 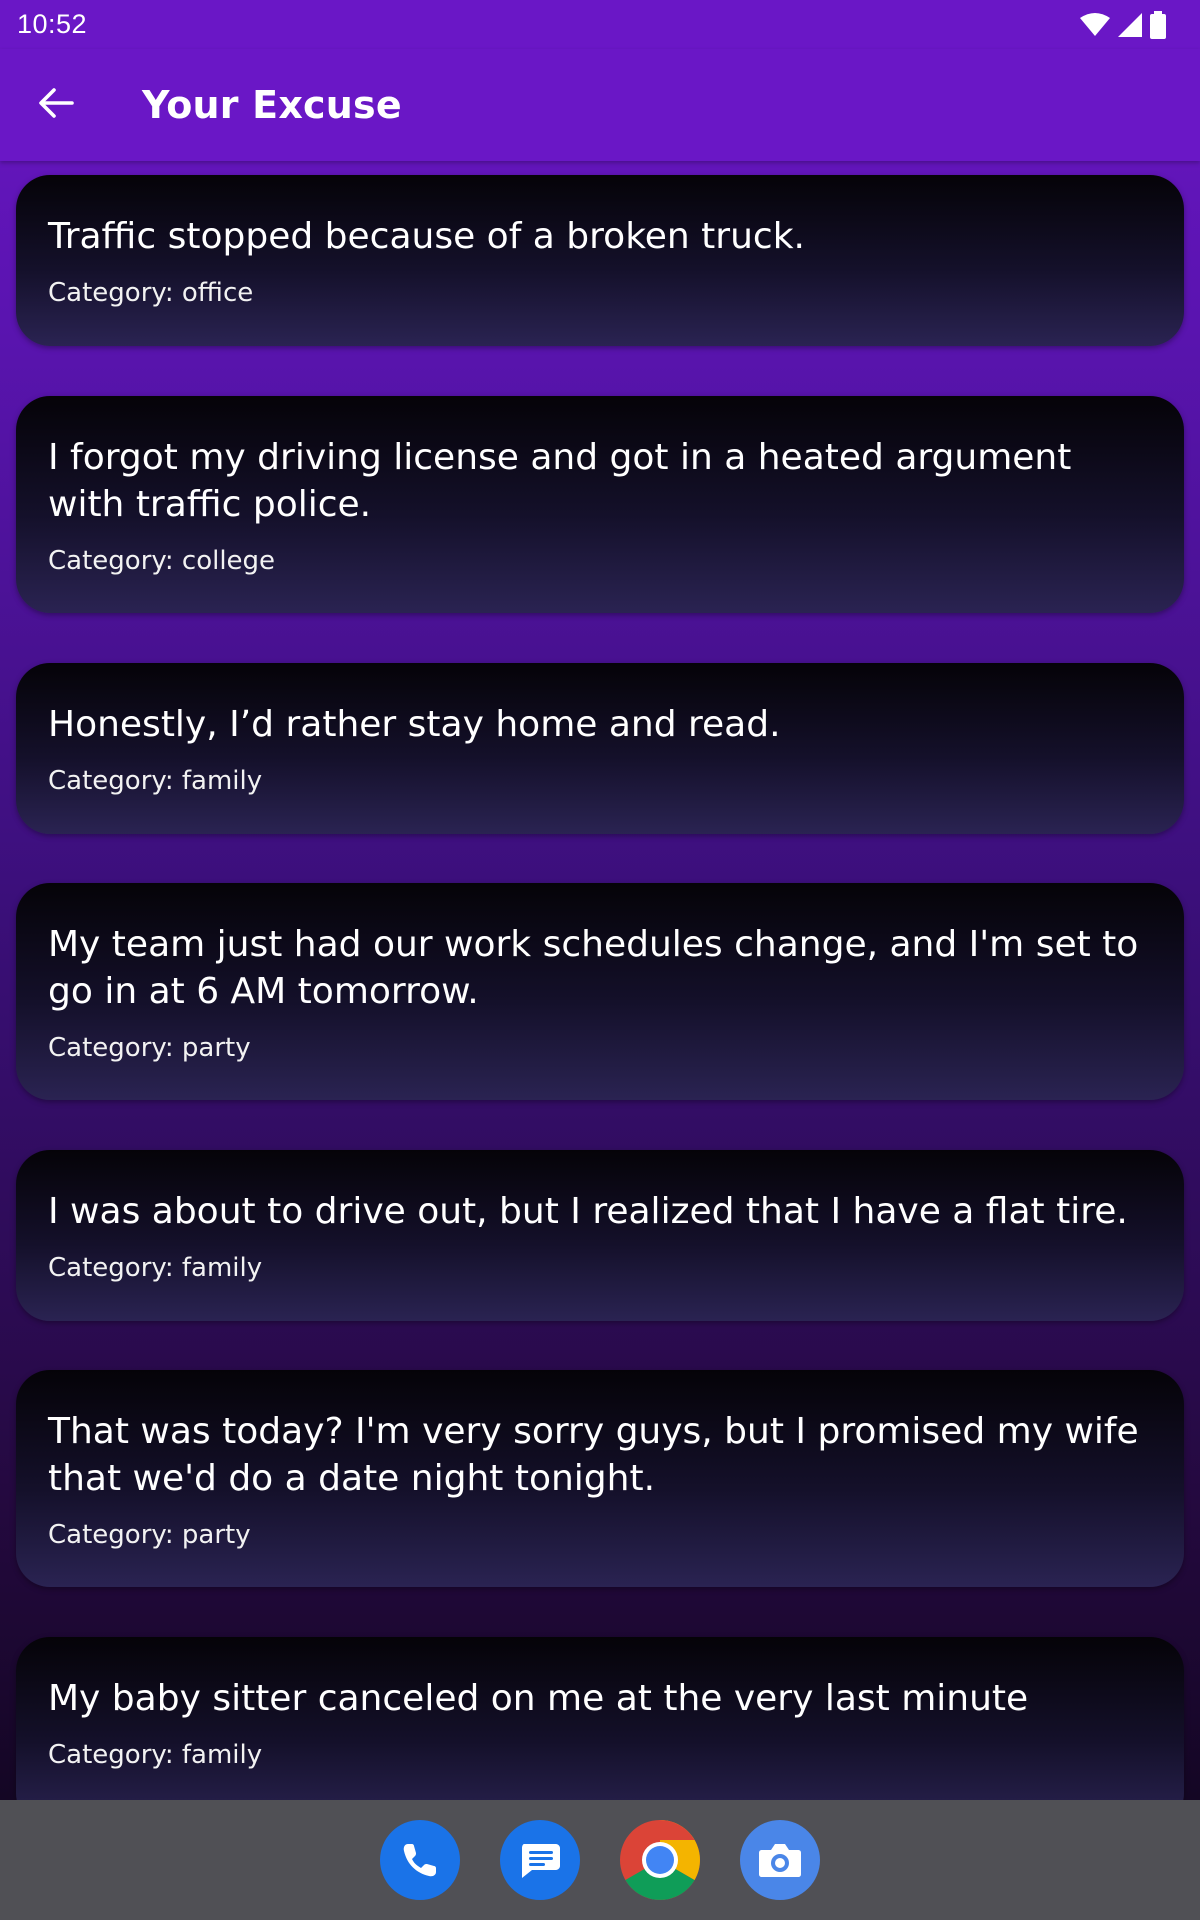 I want to click on camera-icon, so click(x=780, y=1860).